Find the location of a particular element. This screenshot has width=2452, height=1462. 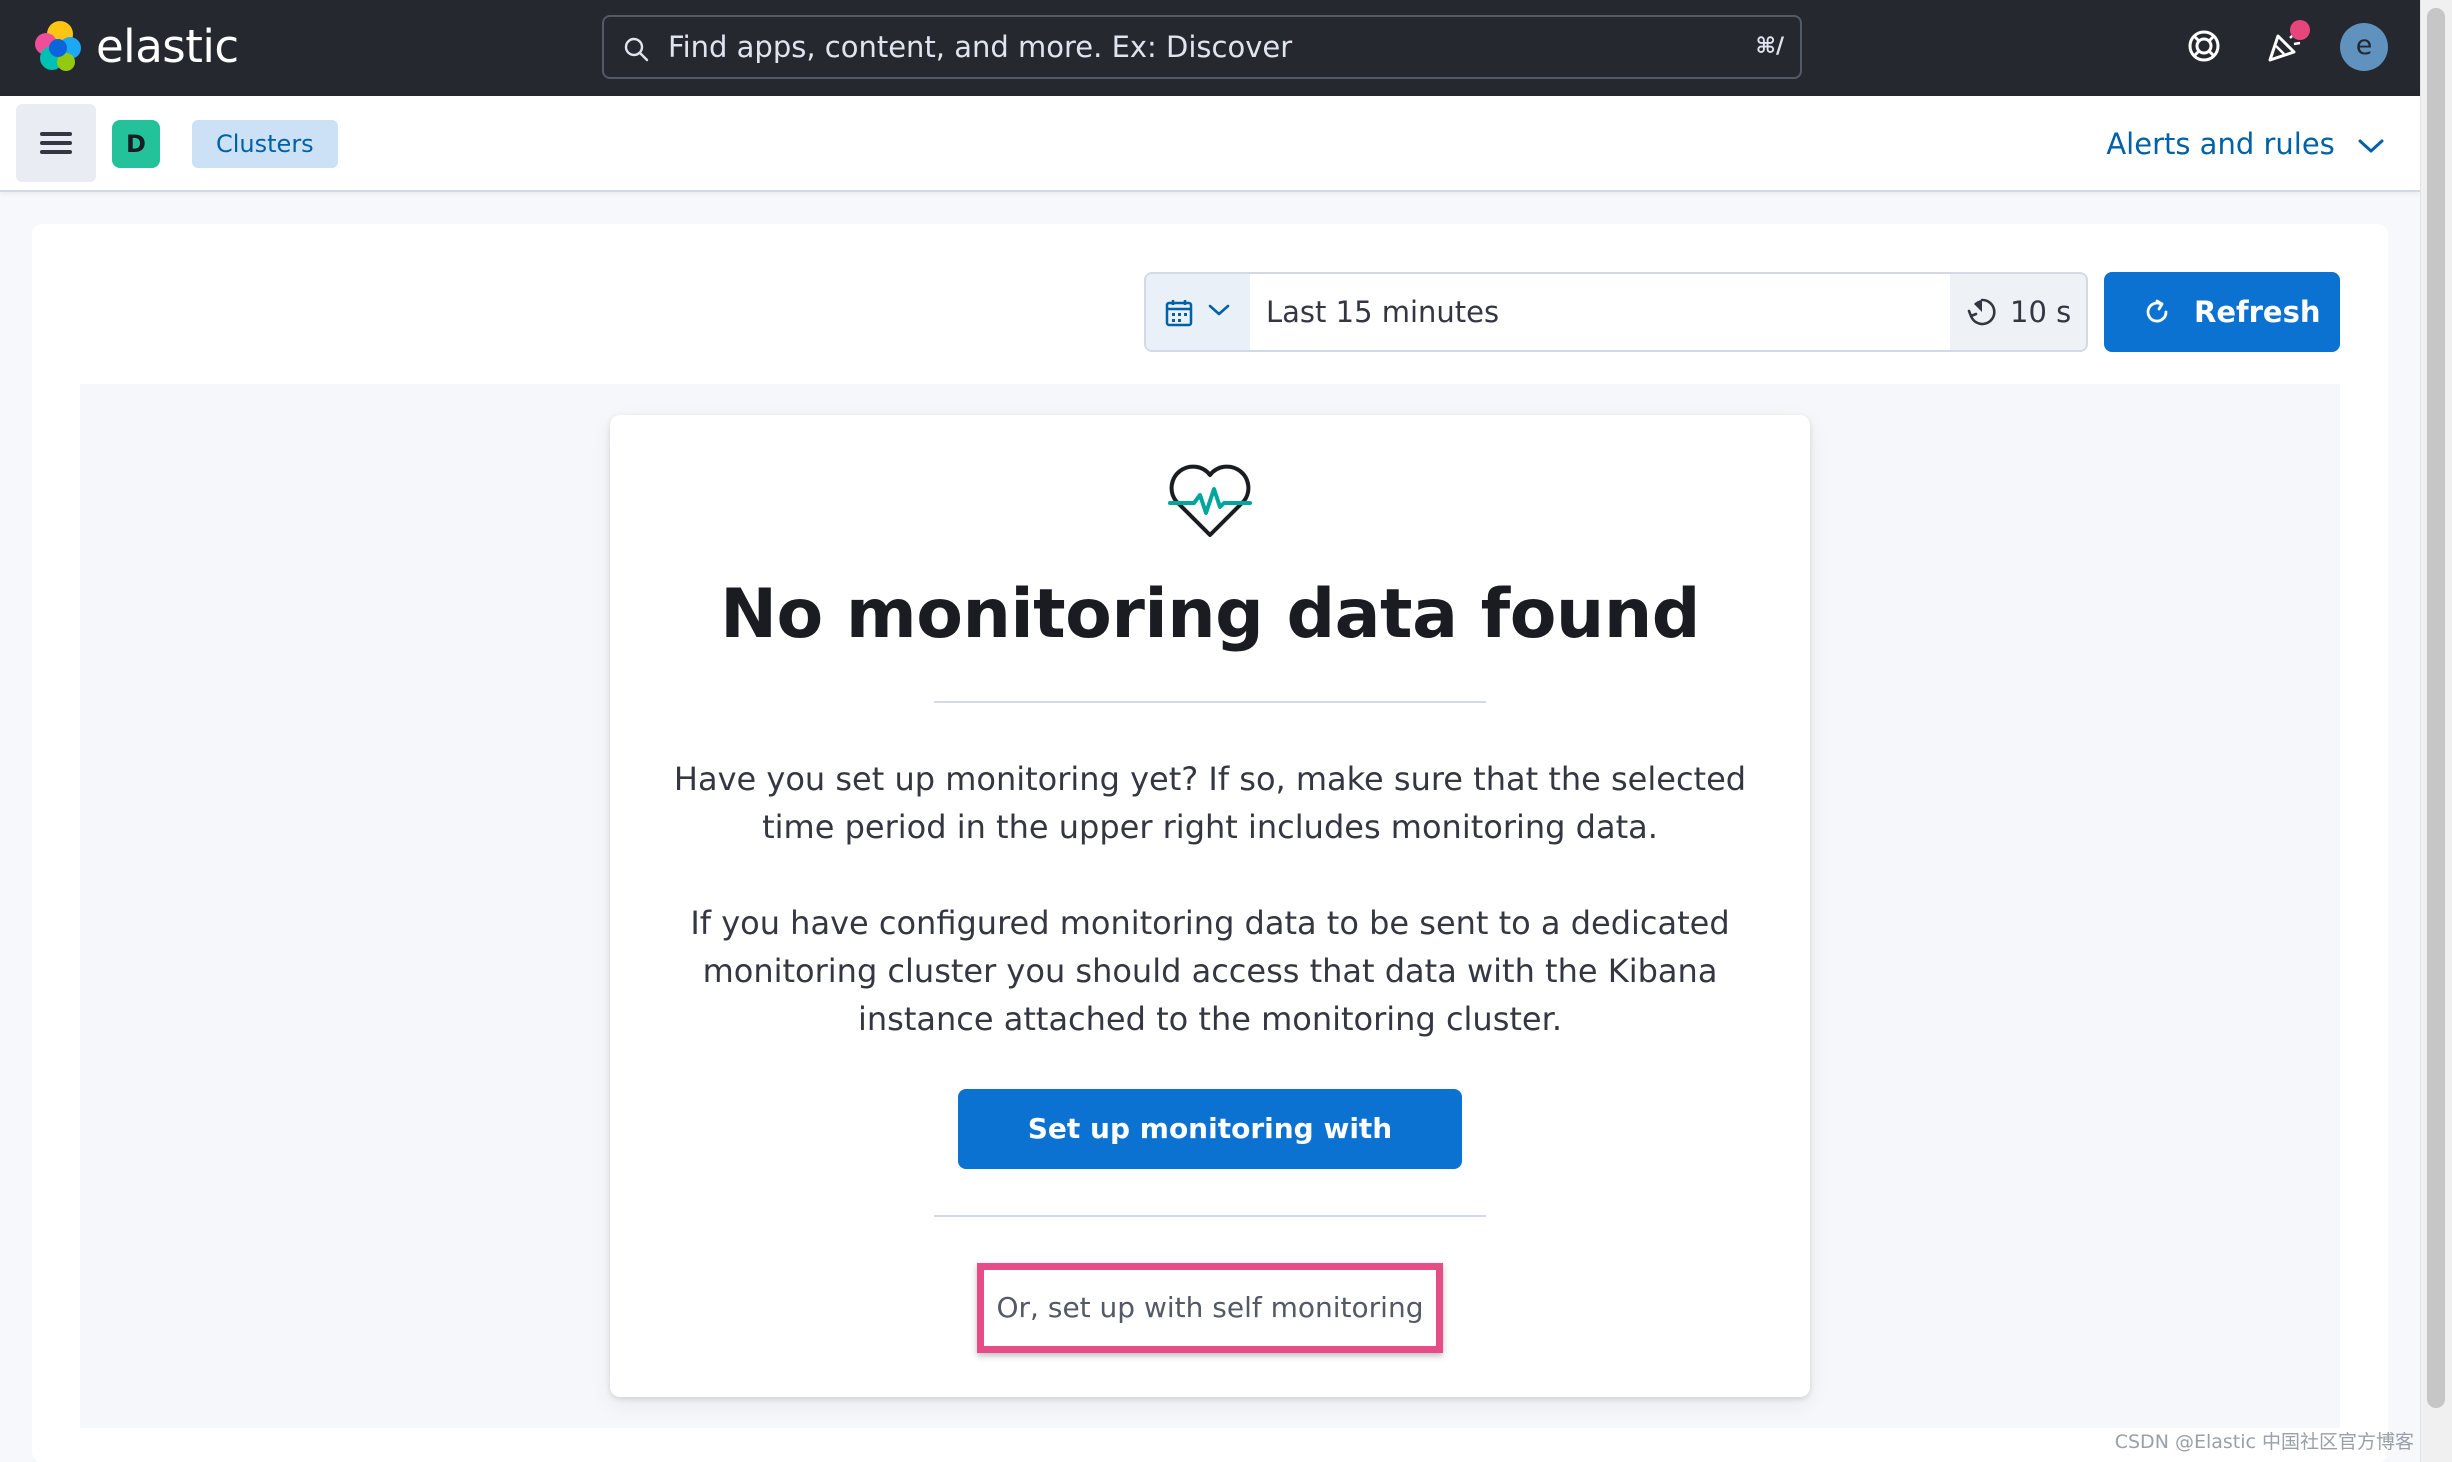

refresh-button: Refresh is located at coordinates (2222, 312).